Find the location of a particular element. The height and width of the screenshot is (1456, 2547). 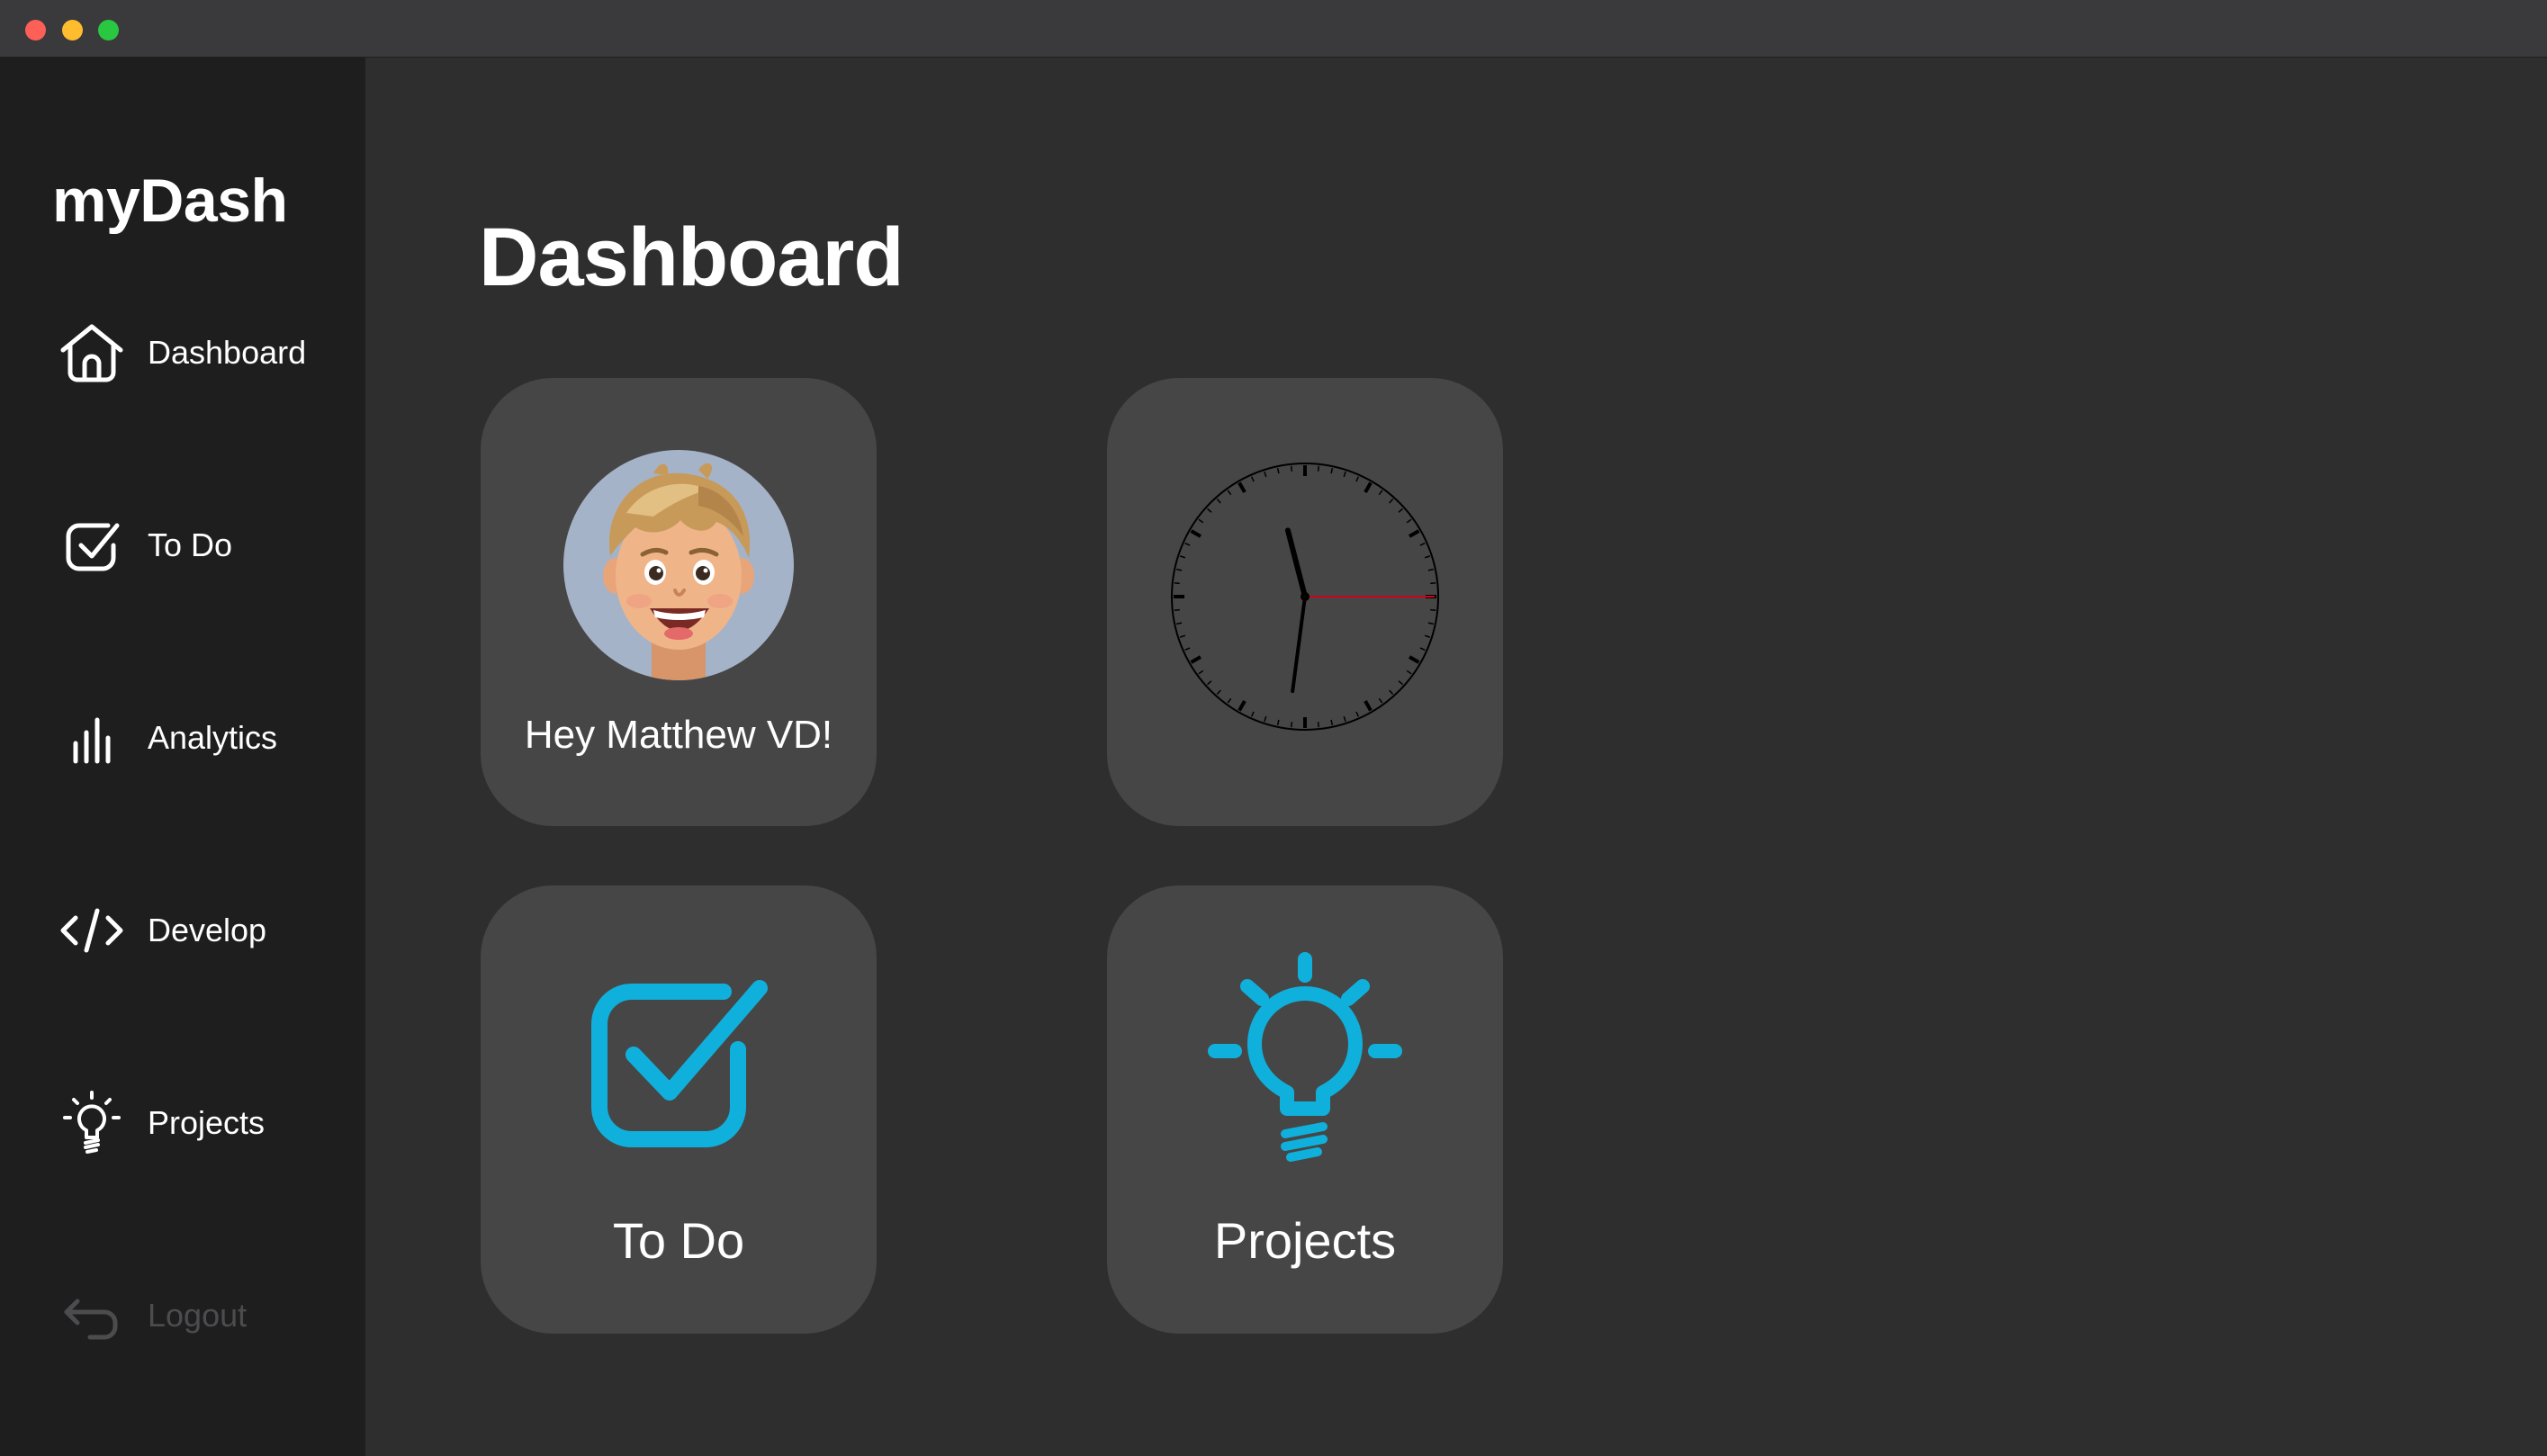

house-icon is located at coordinates (92, 353).